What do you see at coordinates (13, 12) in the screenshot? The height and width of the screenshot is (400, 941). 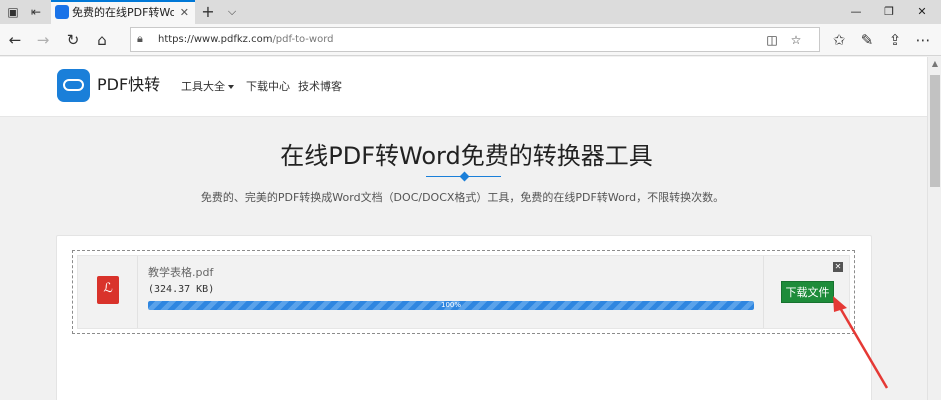 I see `tab-actions-icon: ▣` at bounding box center [13, 12].